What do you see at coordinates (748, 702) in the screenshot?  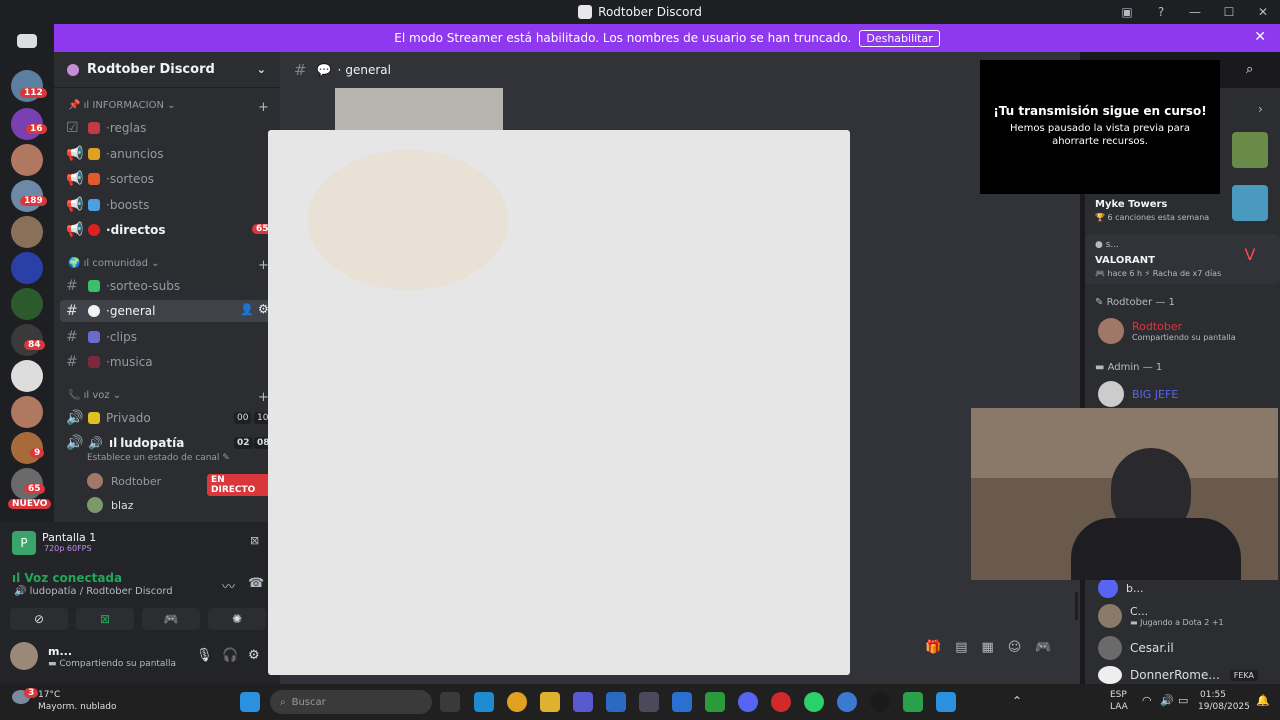 I see `discord-taskbar-icon` at bounding box center [748, 702].